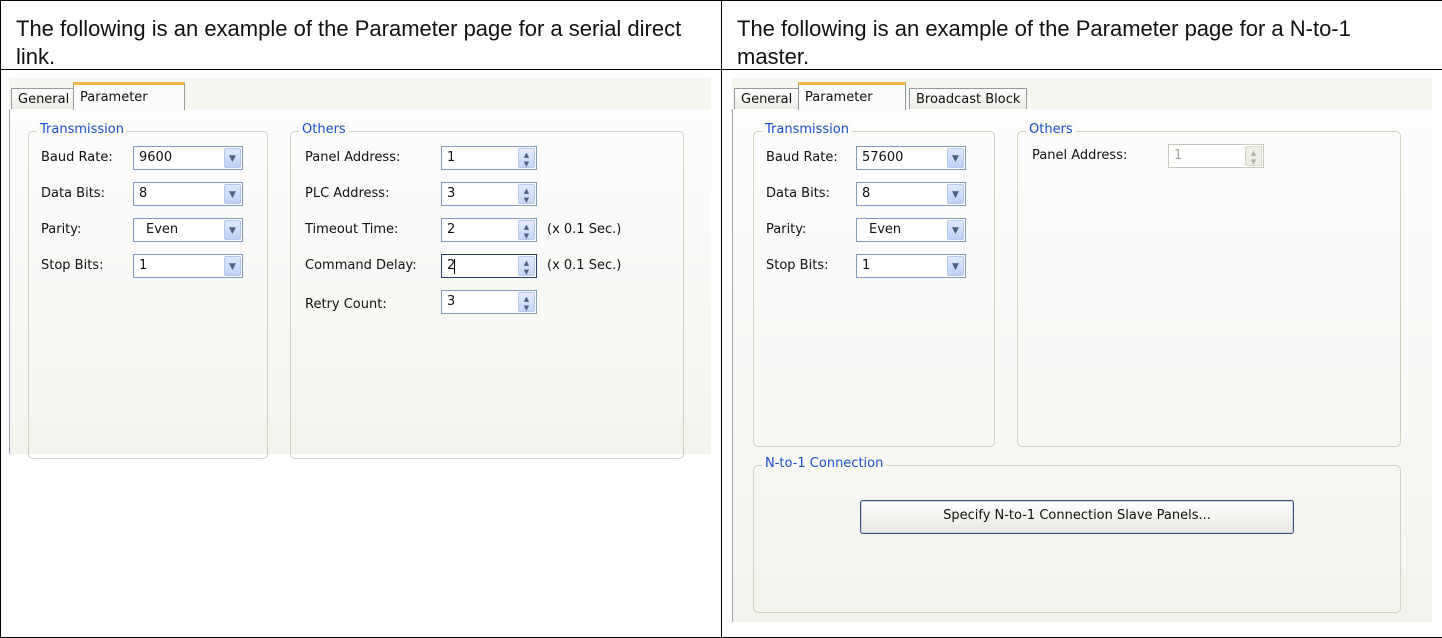 Image resolution: width=1442 pixels, height=638 pixels. What do you see at coordinates (767, 98) in the screenshot?
I see `right-tab-general: General` at bounding box center [767, 98].